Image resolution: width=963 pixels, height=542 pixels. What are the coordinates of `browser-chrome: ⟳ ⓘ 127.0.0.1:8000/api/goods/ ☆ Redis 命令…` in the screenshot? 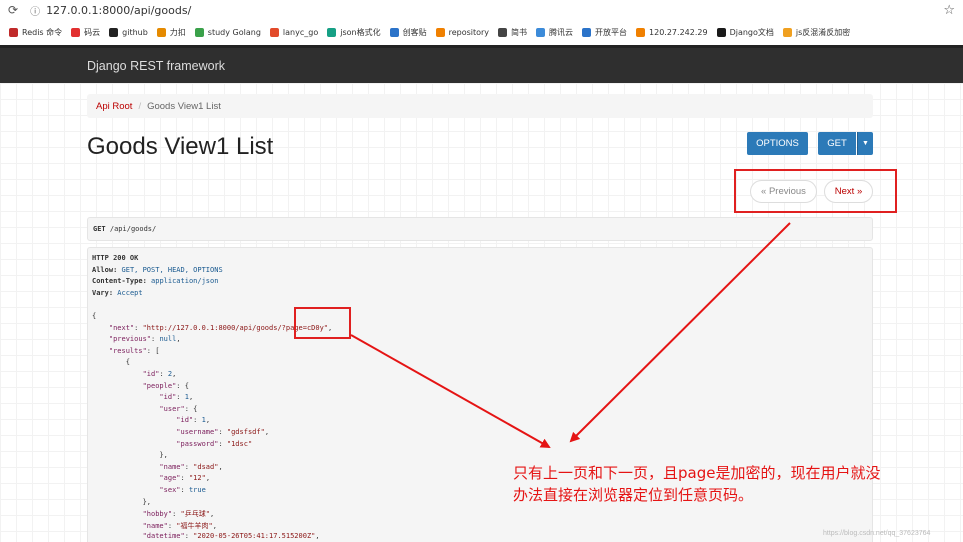 It's located at (481, 22).